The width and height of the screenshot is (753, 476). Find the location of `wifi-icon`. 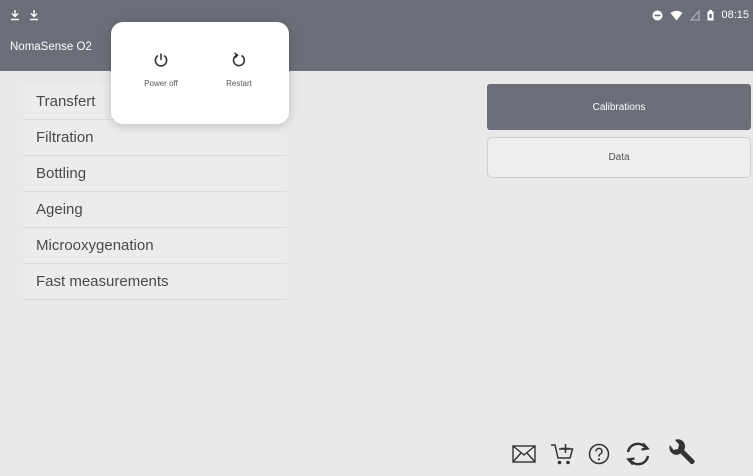

wifi-icon is located at coordinates (676, 15).